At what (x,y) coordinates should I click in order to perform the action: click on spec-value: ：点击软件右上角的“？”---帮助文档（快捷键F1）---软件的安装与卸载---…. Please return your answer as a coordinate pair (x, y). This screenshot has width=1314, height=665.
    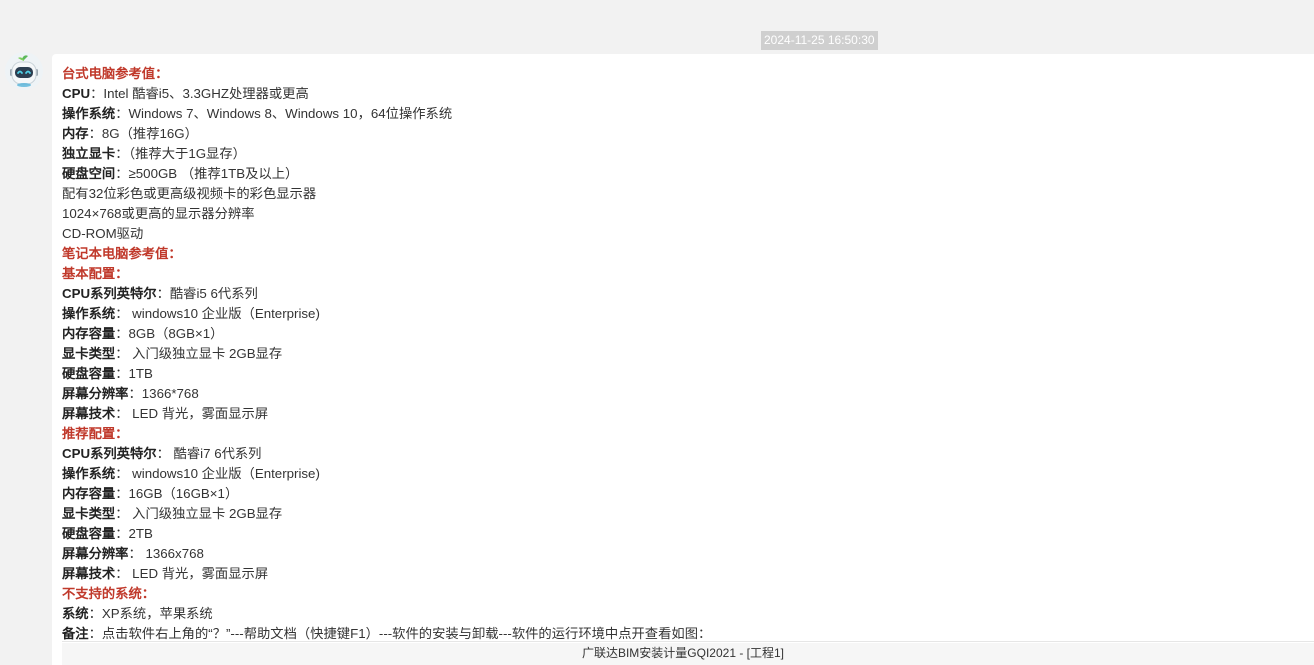
    Looking at the image, I should click on (400, 633).